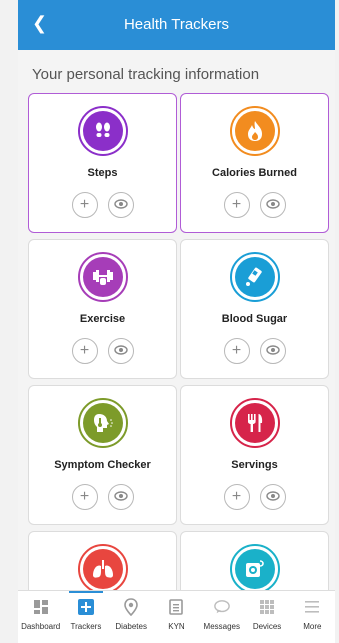 The image size is (339, 643). What do you see at coordinates (146, 74) in the screenshot?
I see `section-subtitle: Your personal tracking information` at bounding box center [146, 74].